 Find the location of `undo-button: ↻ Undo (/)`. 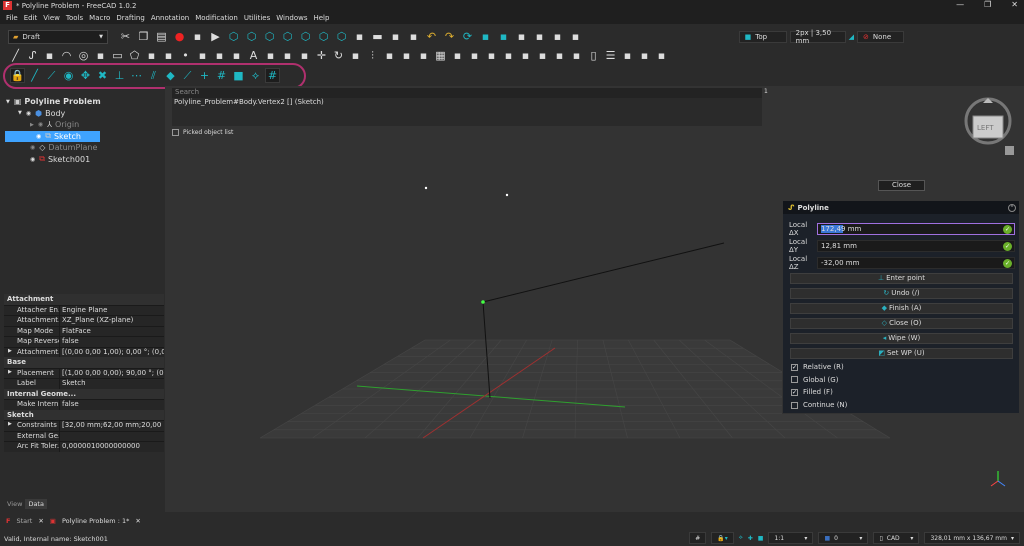

undo-button: ↻ Undo (/) is located at coordinates (901, 293).